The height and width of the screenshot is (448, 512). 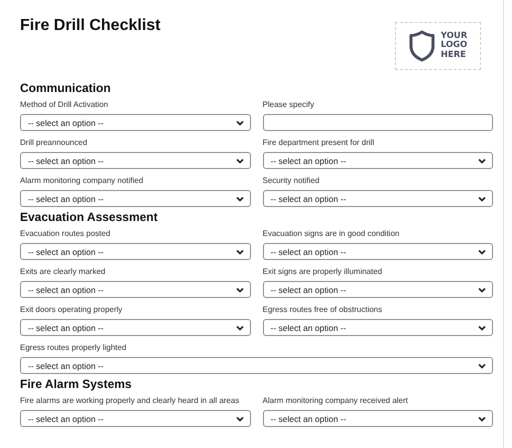 I want to click on section-heading: Communication, so click(x=66, y=88).